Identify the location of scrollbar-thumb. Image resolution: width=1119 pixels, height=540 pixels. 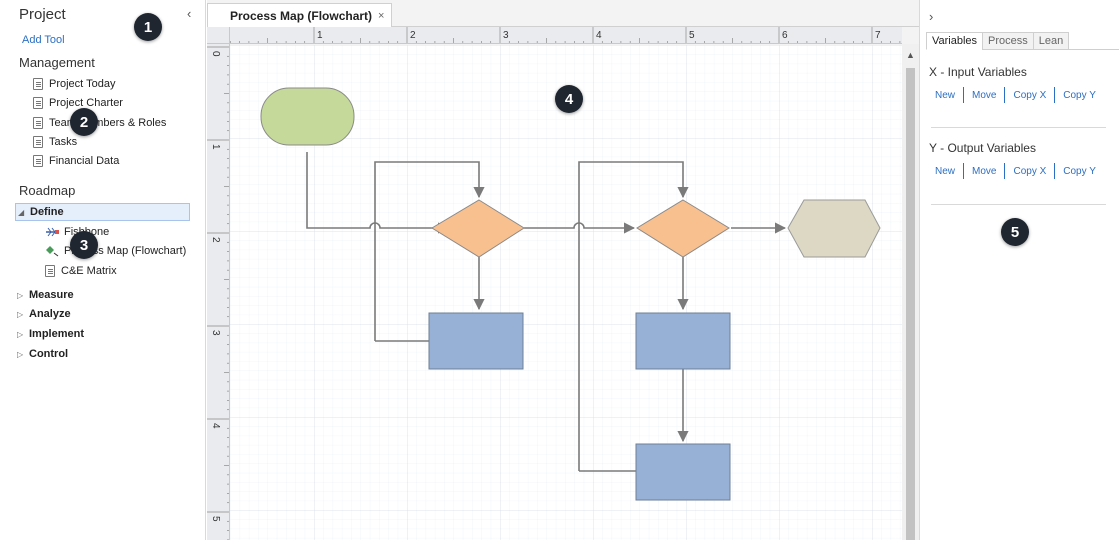
(910, 304).